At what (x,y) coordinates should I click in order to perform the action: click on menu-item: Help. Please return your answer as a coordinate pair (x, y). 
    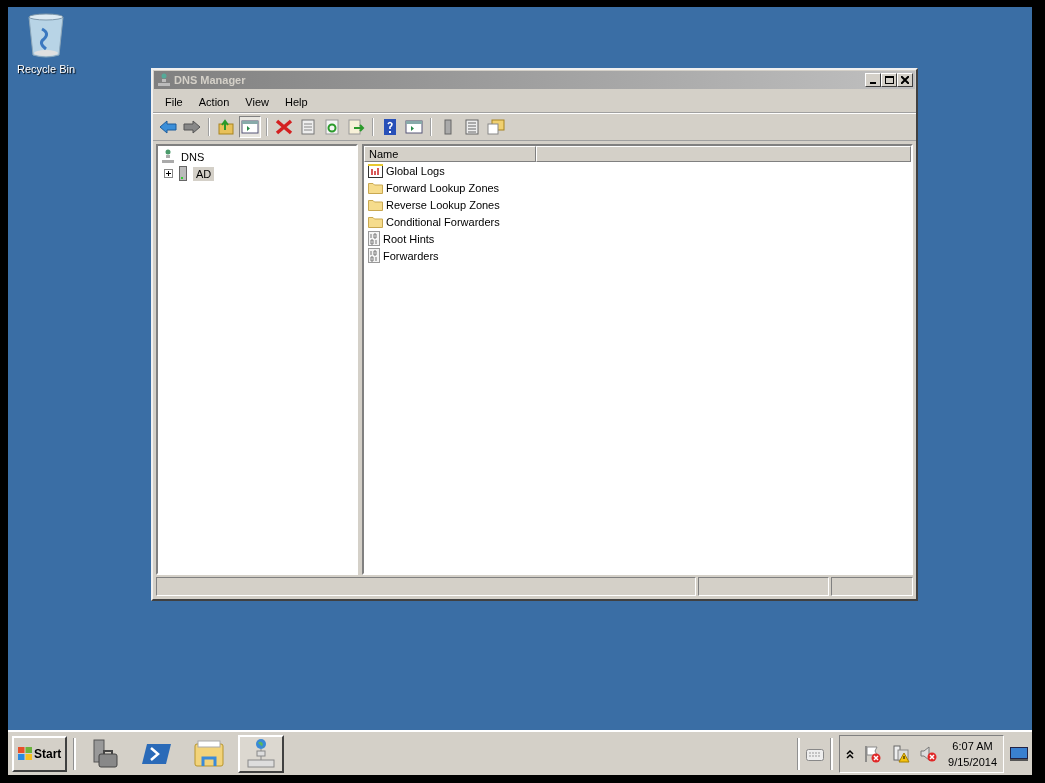
    Looking at the image, I should click on (296, 102).